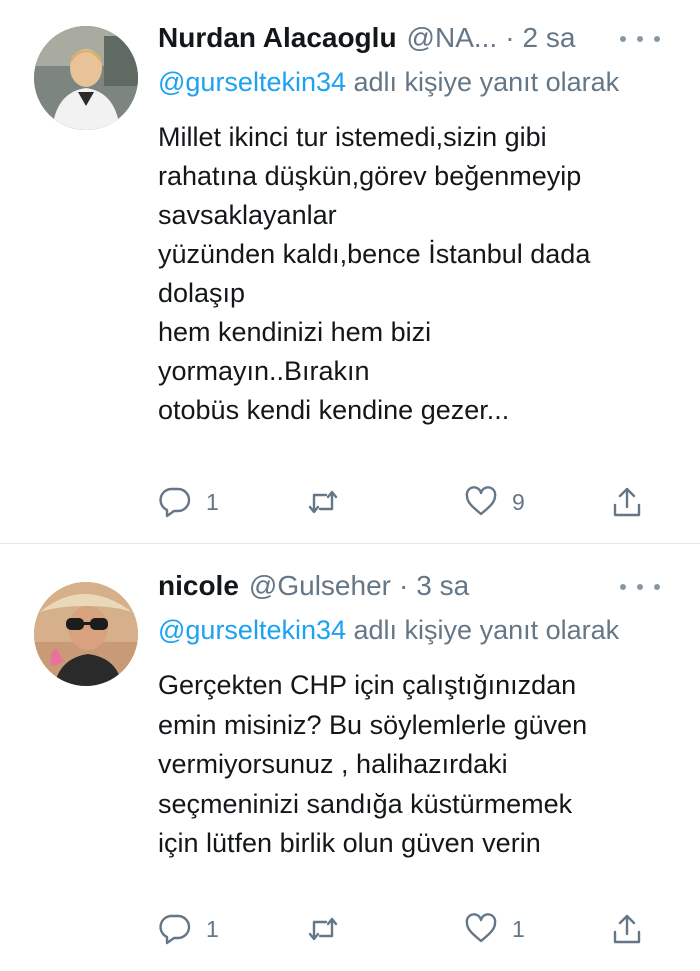  Describe the element at coordinates (549, 38) in the screenshot. I see `timestamp: 2 sa` at that location.